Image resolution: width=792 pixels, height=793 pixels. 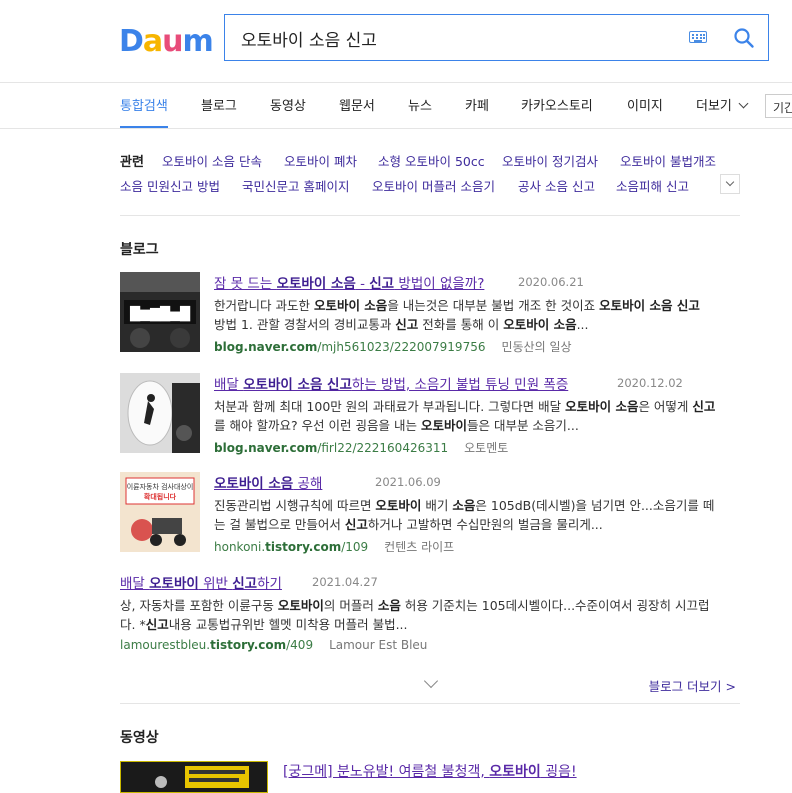 I want to click on search-icon, so click(x=744, y=38).